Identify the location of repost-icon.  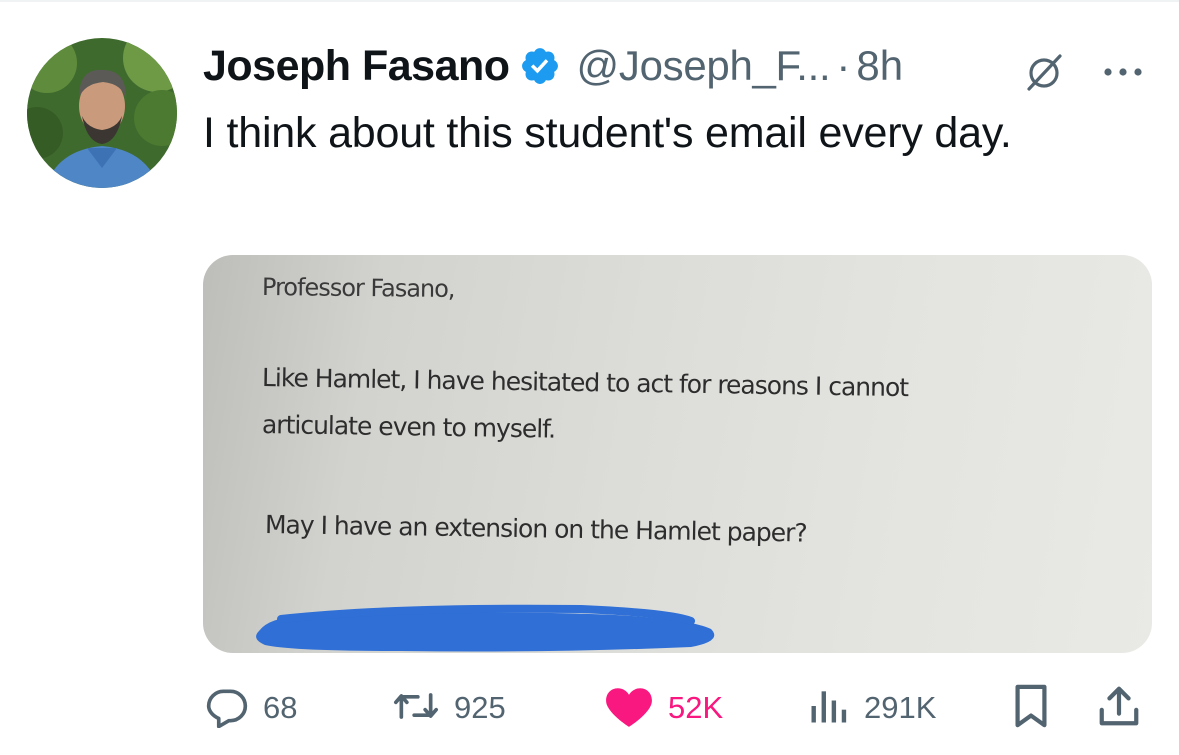
(416, 708).